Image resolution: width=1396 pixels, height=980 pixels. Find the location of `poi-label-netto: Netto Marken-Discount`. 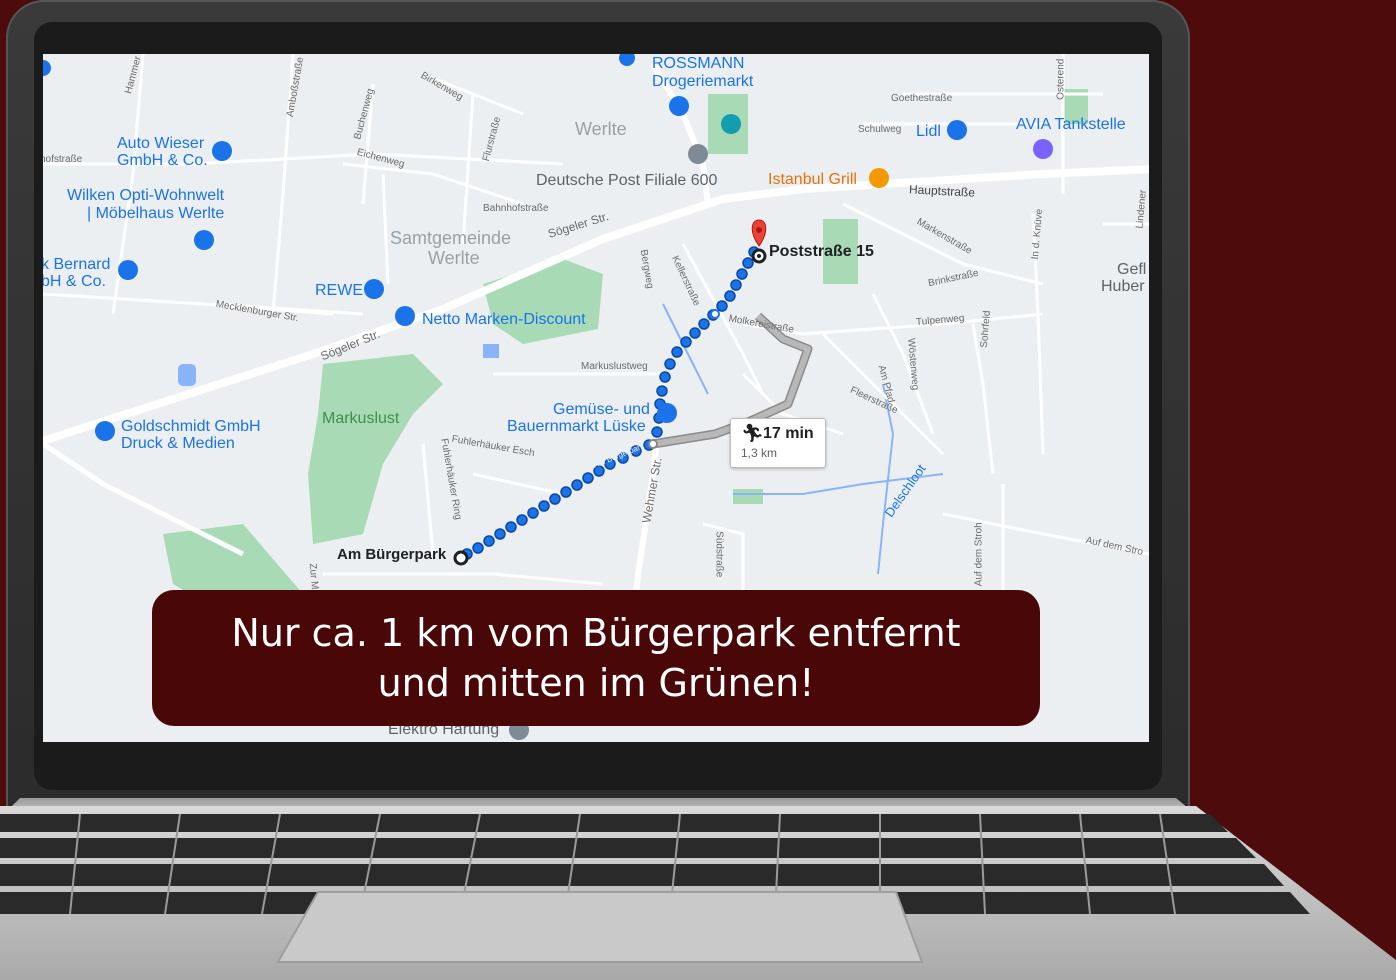

poi-label-netto: Netto Marken-Discount is located at coordinates (504, 320).